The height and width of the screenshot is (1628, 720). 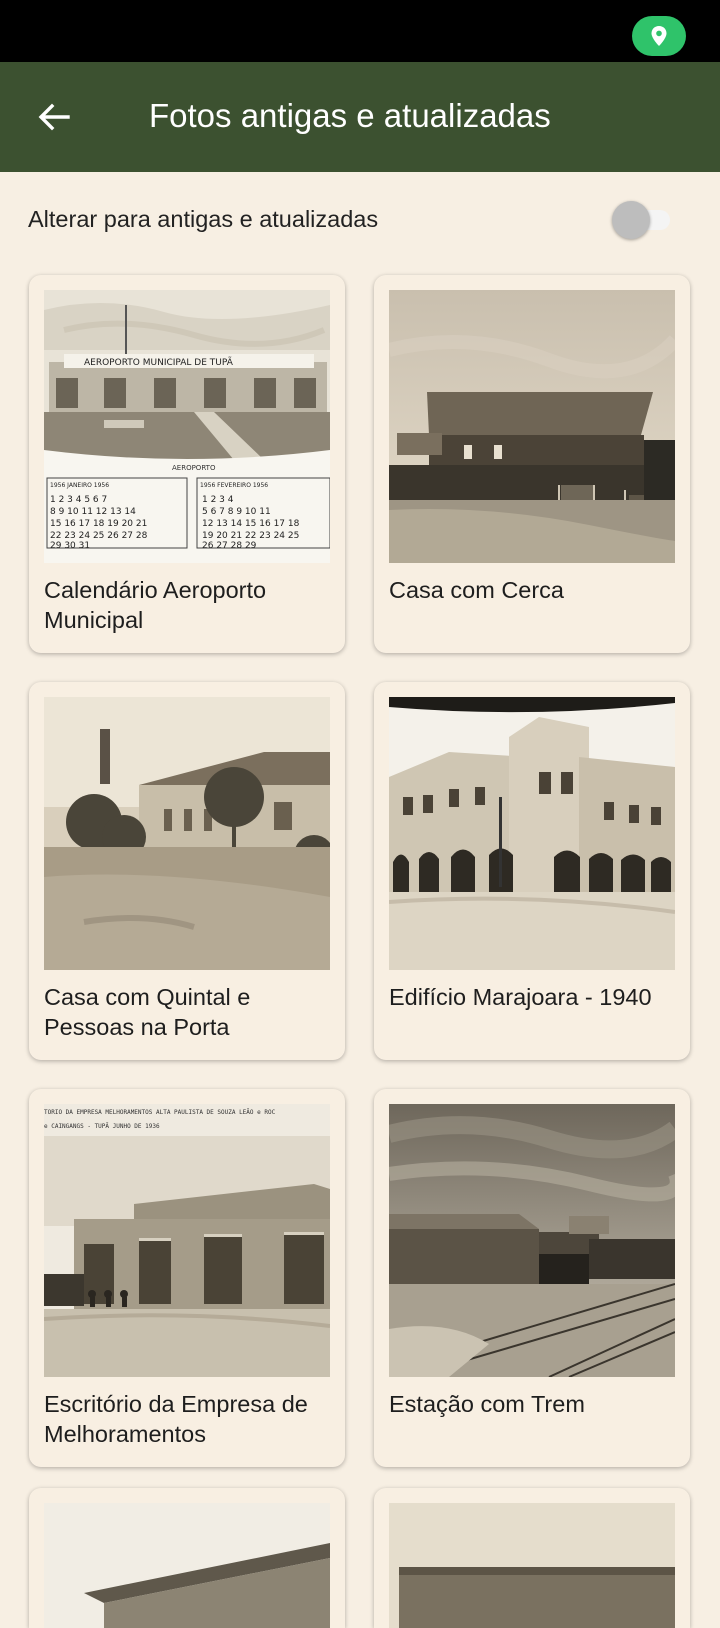 I want to click on toggle-label: Alterar para antigas e atualizadas, so click(x=203, y=219).